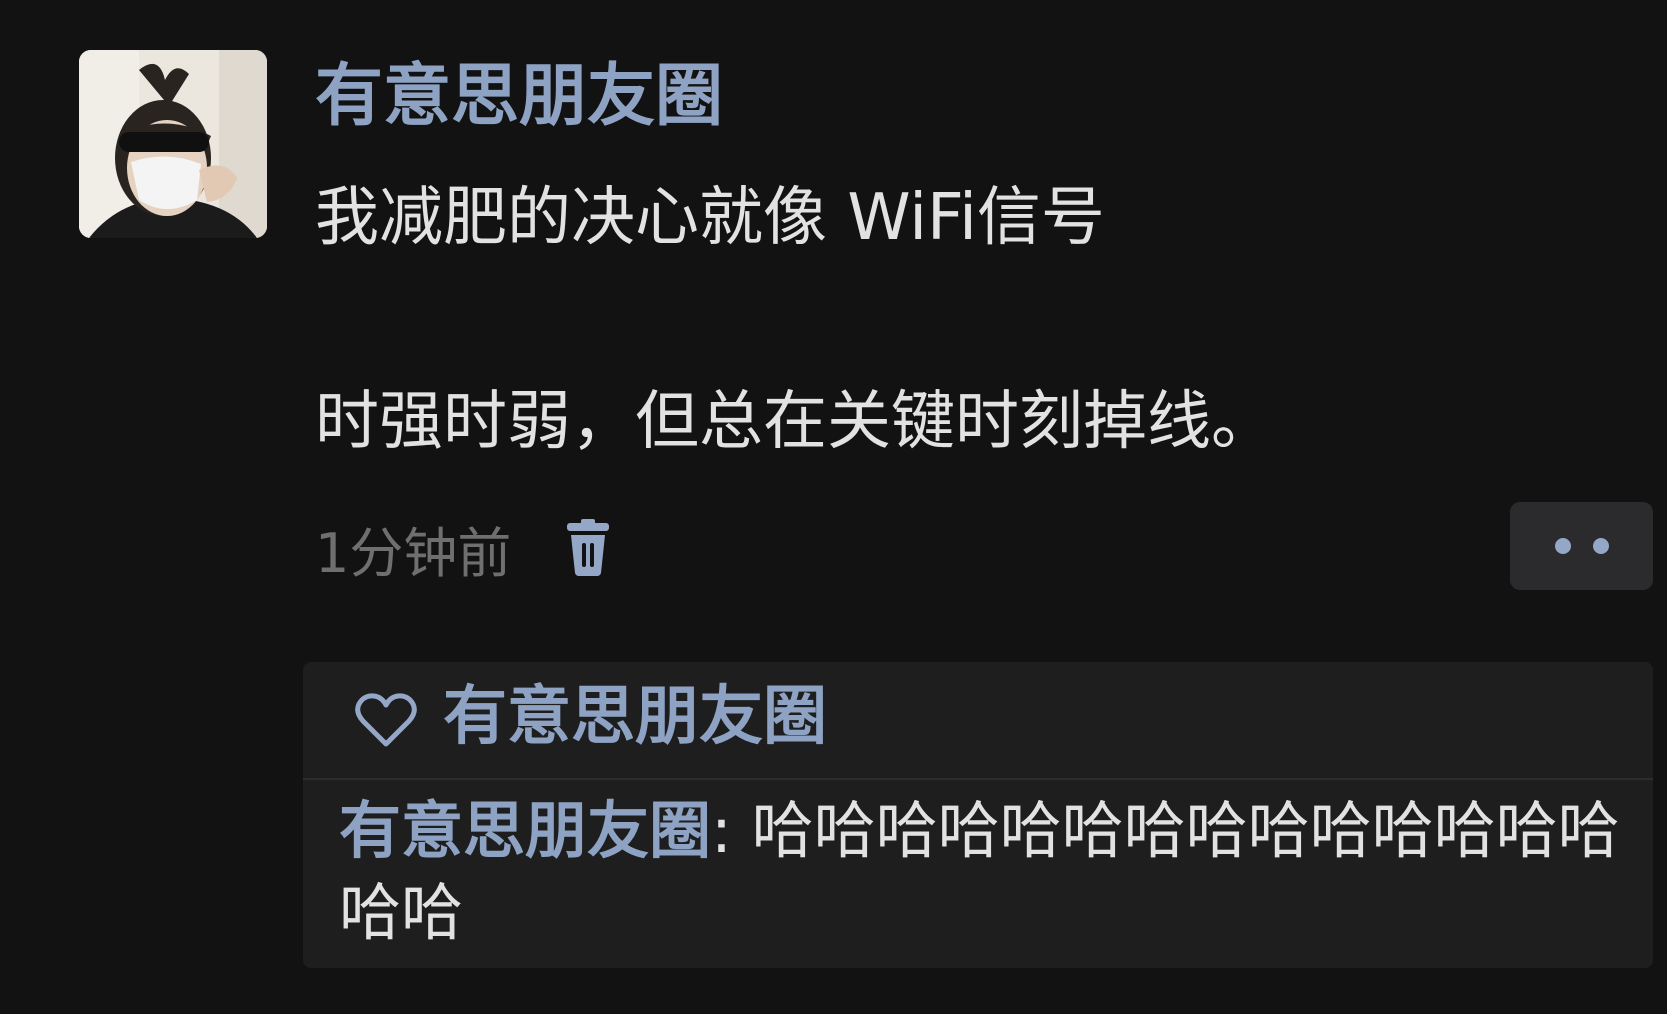  I want to click on likes-row: 有意思朋友圈, so click(978, 721).